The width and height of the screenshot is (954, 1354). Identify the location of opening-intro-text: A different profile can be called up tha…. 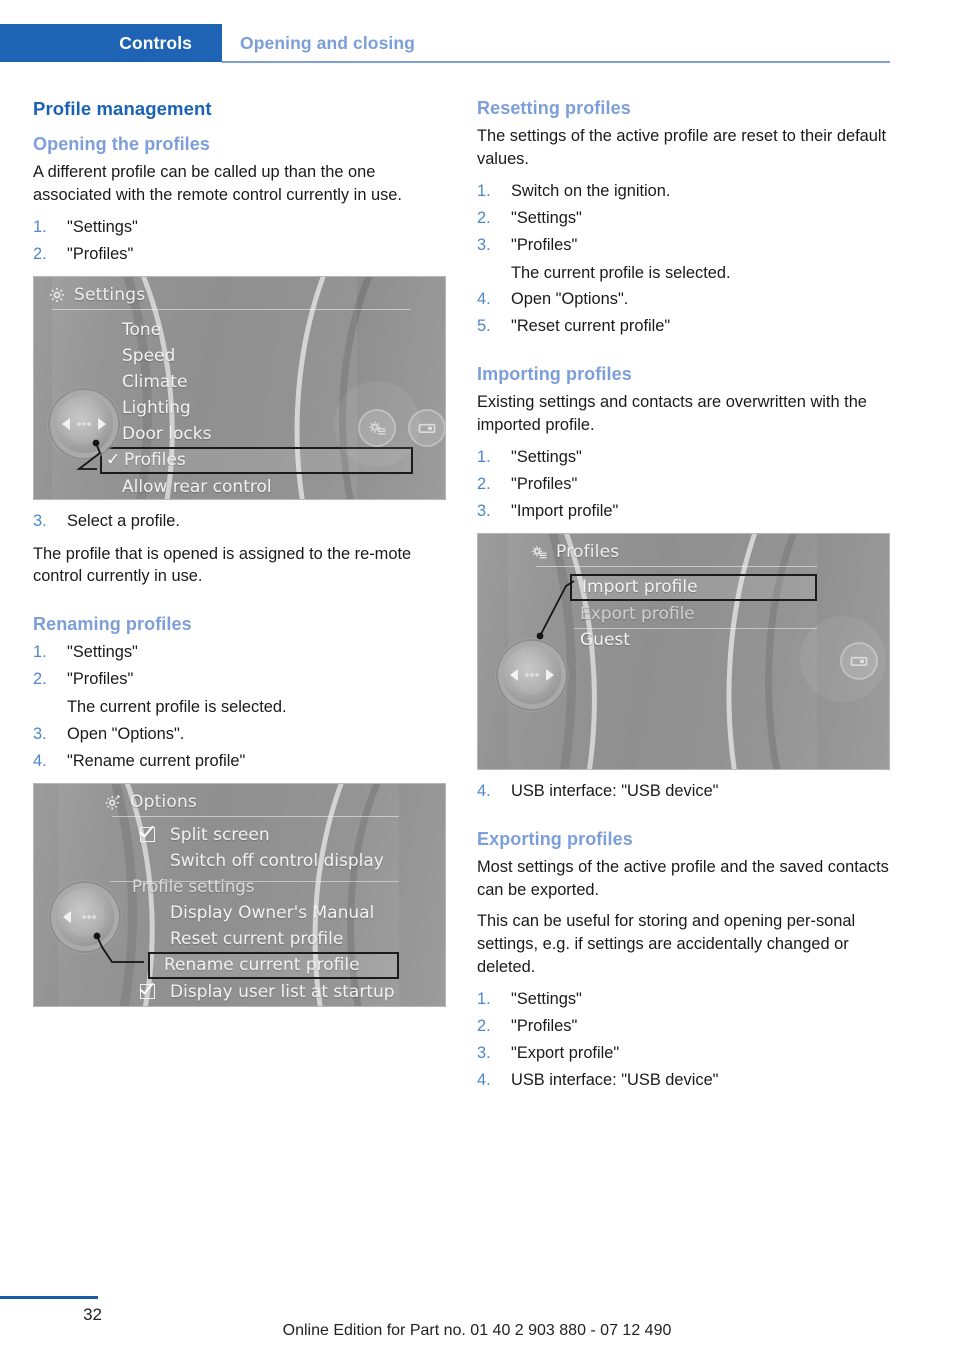
(217, 183).